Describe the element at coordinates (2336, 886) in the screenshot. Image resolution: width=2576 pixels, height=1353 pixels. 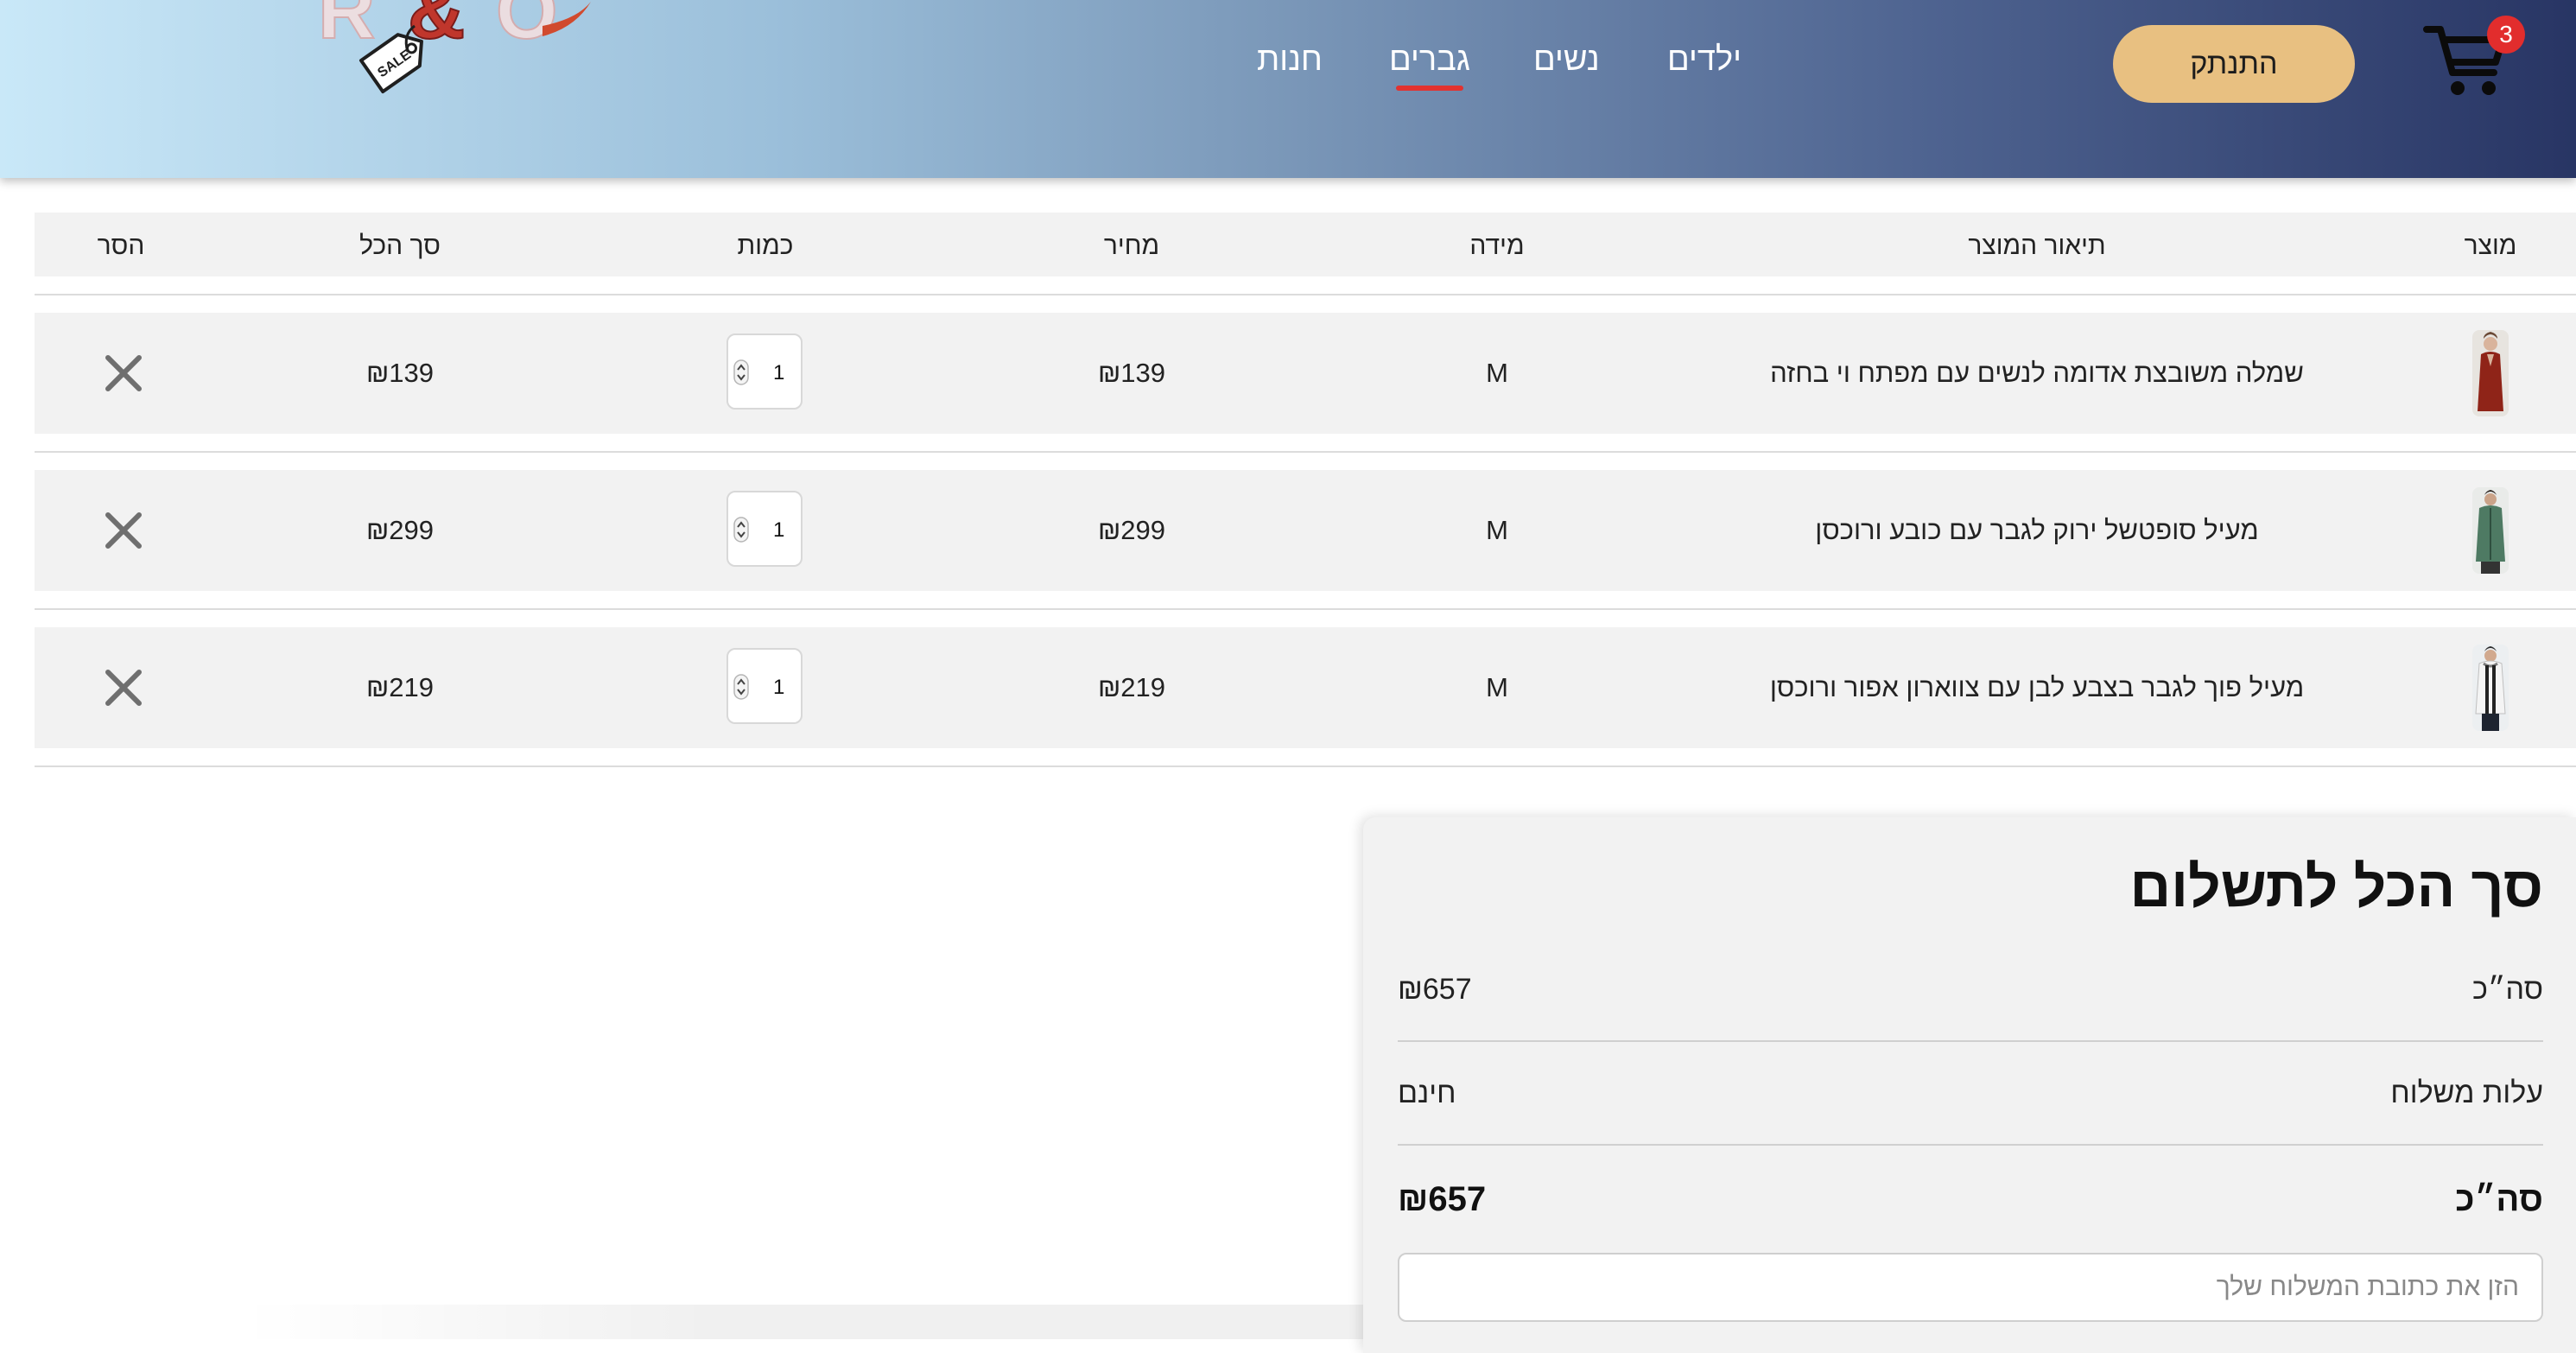
I see `summary-title: סך הכל לתשלום` at that location.